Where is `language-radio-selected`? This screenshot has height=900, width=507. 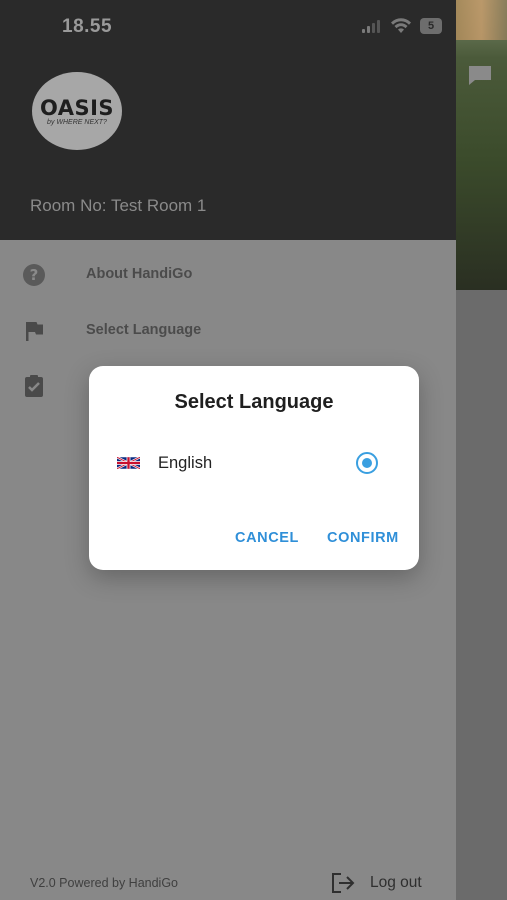
language-radio-selected is located at coordinates (367, 463).